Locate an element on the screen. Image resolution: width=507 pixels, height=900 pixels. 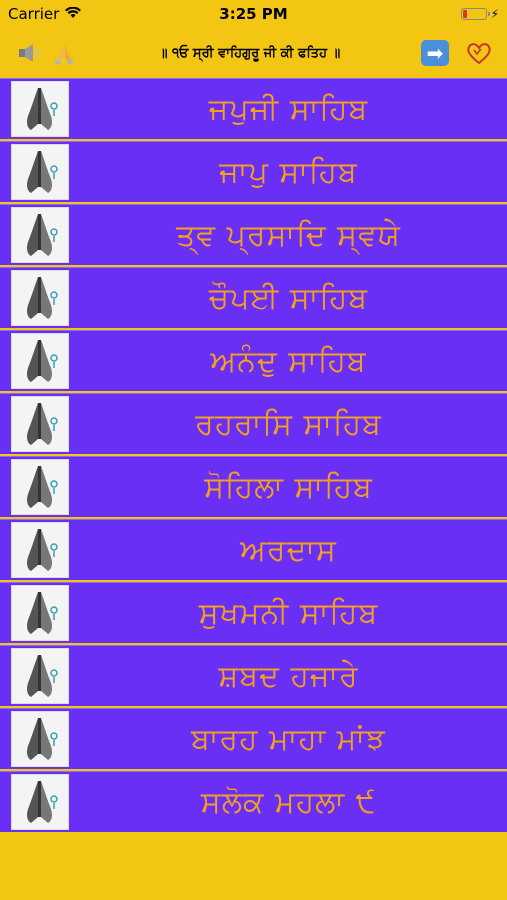
list-item-label: ਸਲੋਕ ਮਹਲਾ ੯ is located at coordinates (288, 802).